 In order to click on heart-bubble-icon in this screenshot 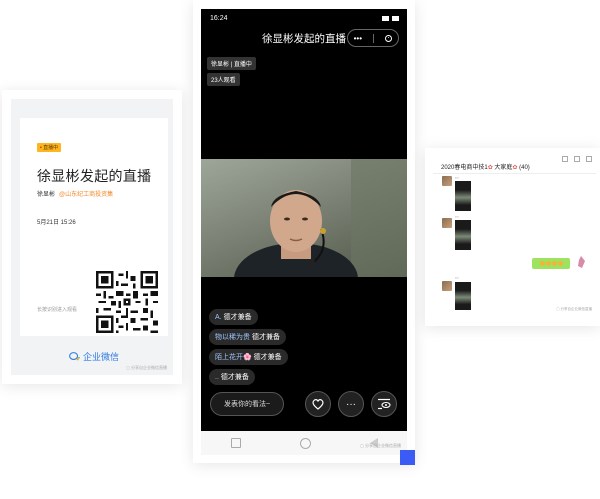, I will do `click(318, 404)`.